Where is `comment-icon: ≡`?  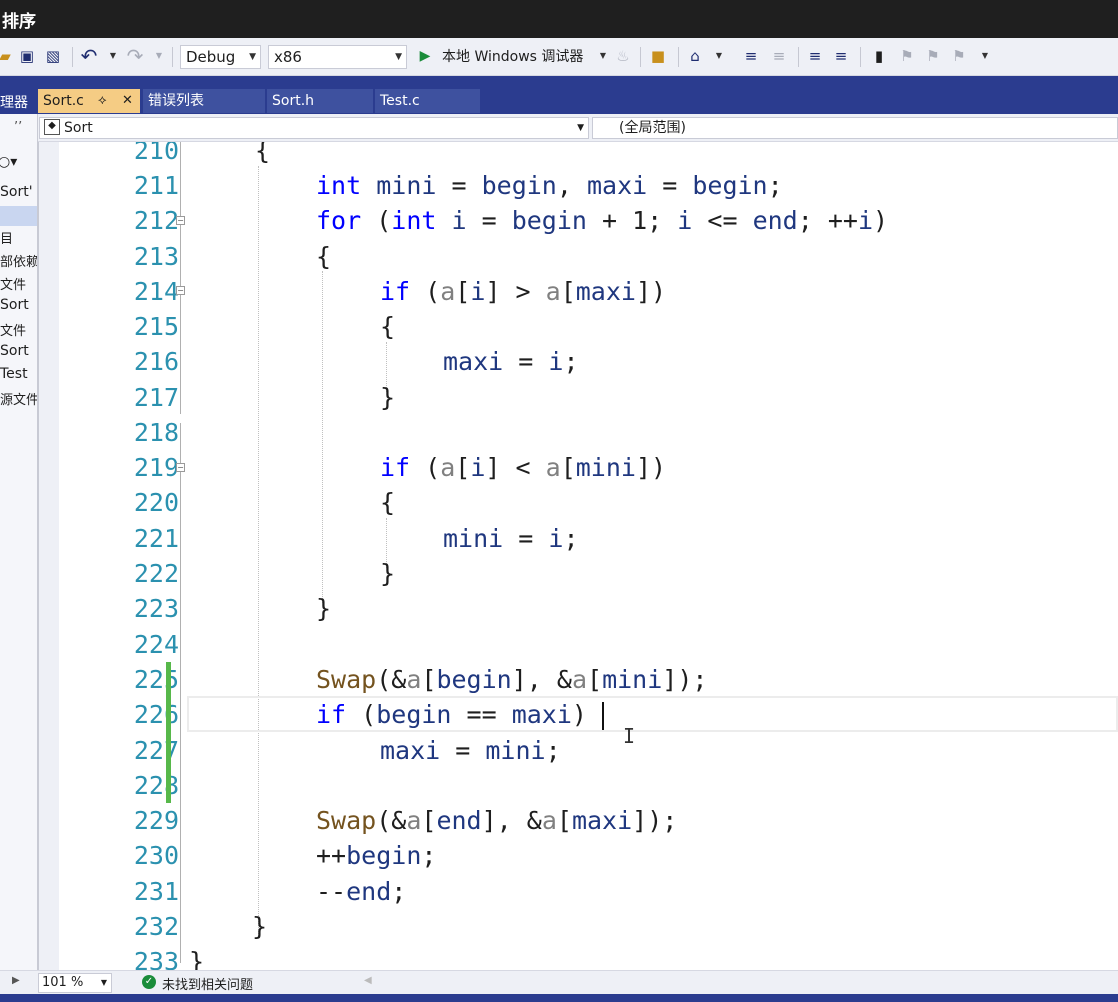
comment-icon: ≡ is located at coordinates (751, 56).